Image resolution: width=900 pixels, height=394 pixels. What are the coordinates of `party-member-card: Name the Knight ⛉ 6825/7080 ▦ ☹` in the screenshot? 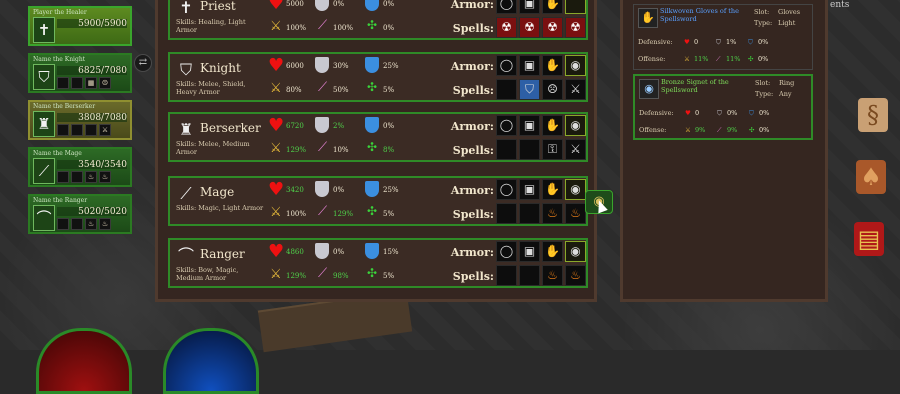 It's located at (80, 73).